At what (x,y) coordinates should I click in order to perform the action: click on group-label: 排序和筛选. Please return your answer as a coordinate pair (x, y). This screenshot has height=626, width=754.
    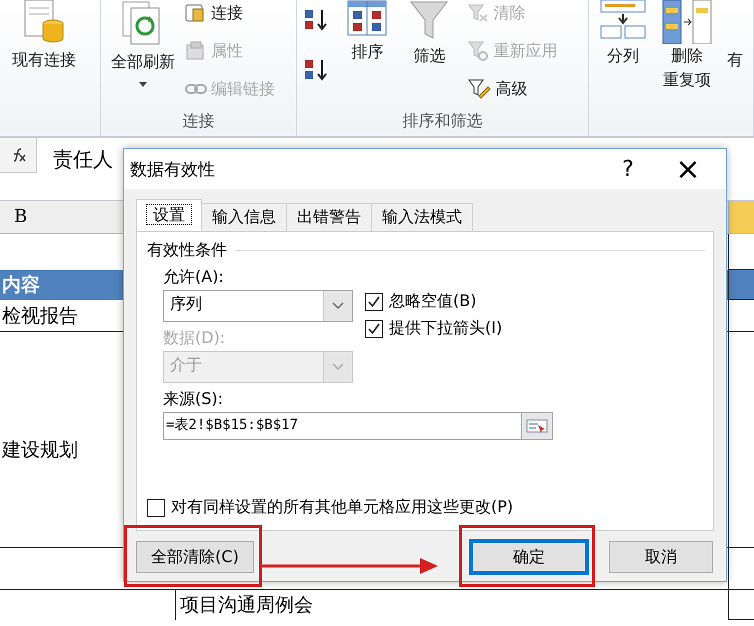
    Looking at the image, I should click on (442, 121).